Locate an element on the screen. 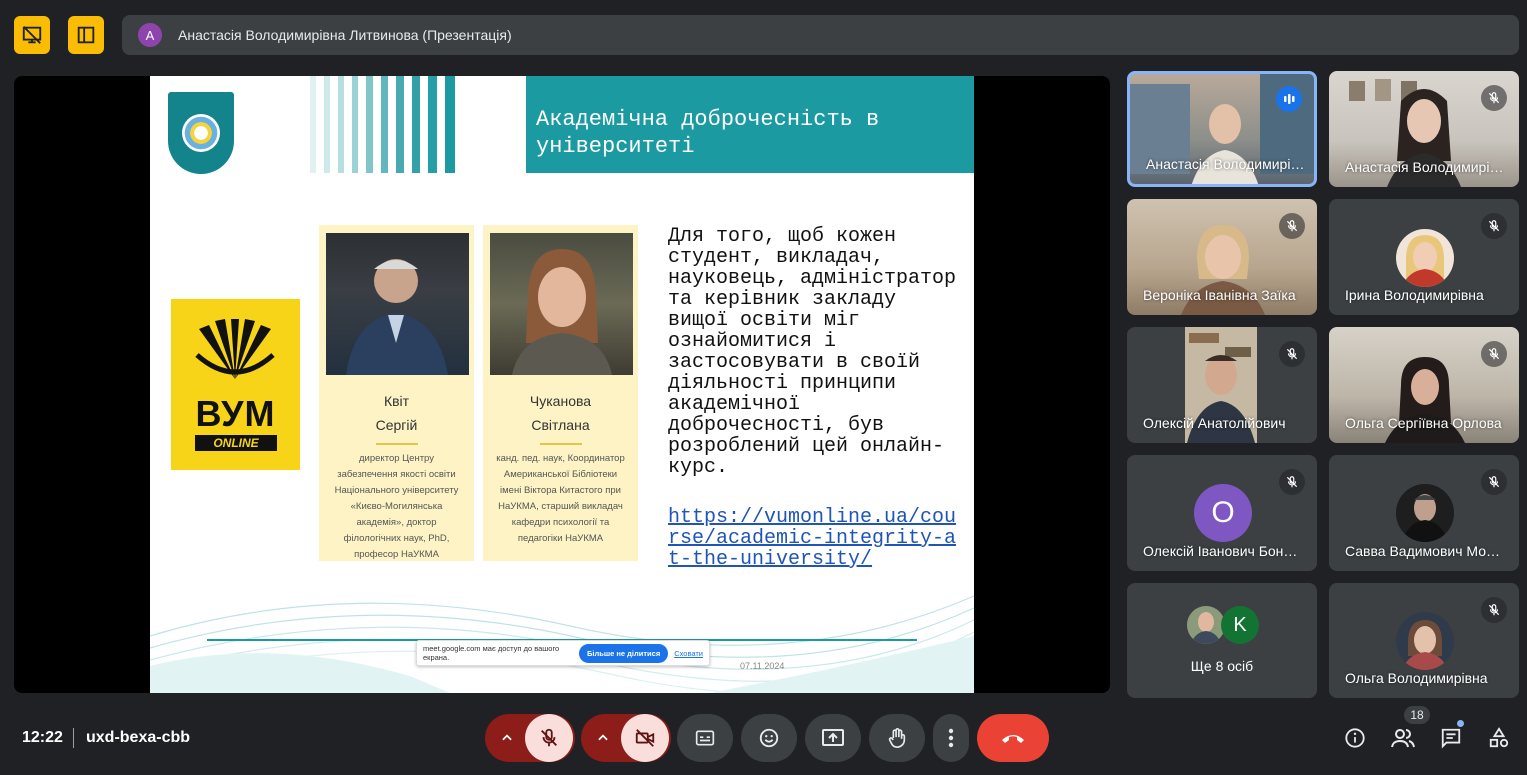 The image size is (1527, 775). slide-title: Академічна доброчесність в університеті is located at coordinates (708, 133).